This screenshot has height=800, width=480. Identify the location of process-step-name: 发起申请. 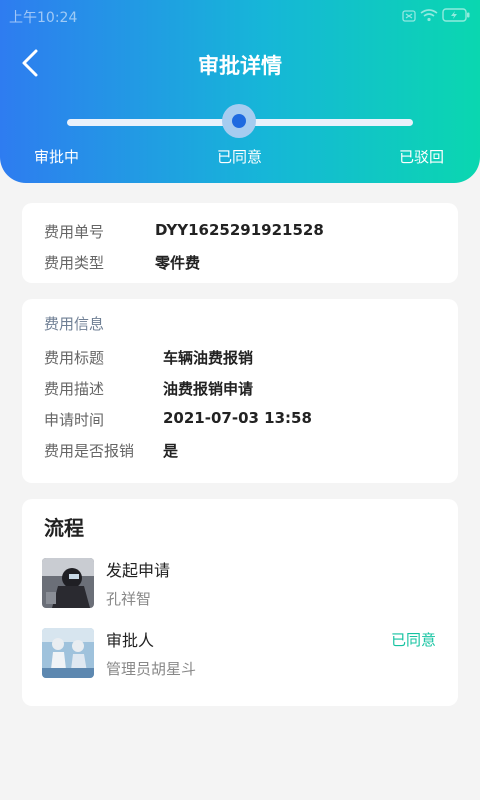
(138, 570).